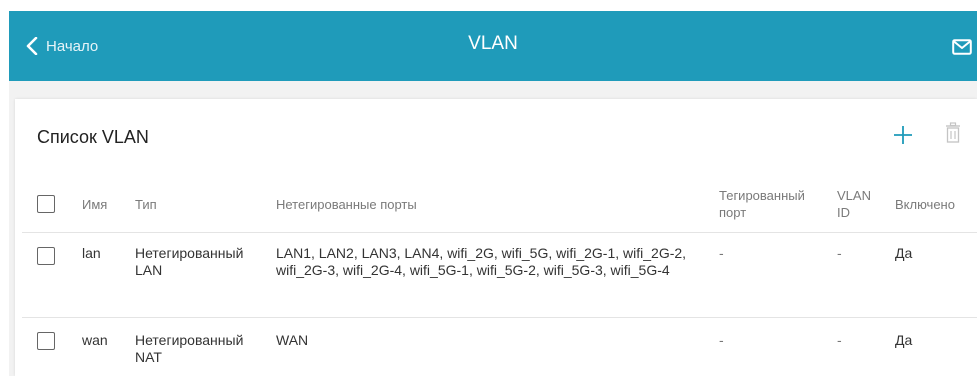  I want to click on vlan-name: lan, so click(91, 253).